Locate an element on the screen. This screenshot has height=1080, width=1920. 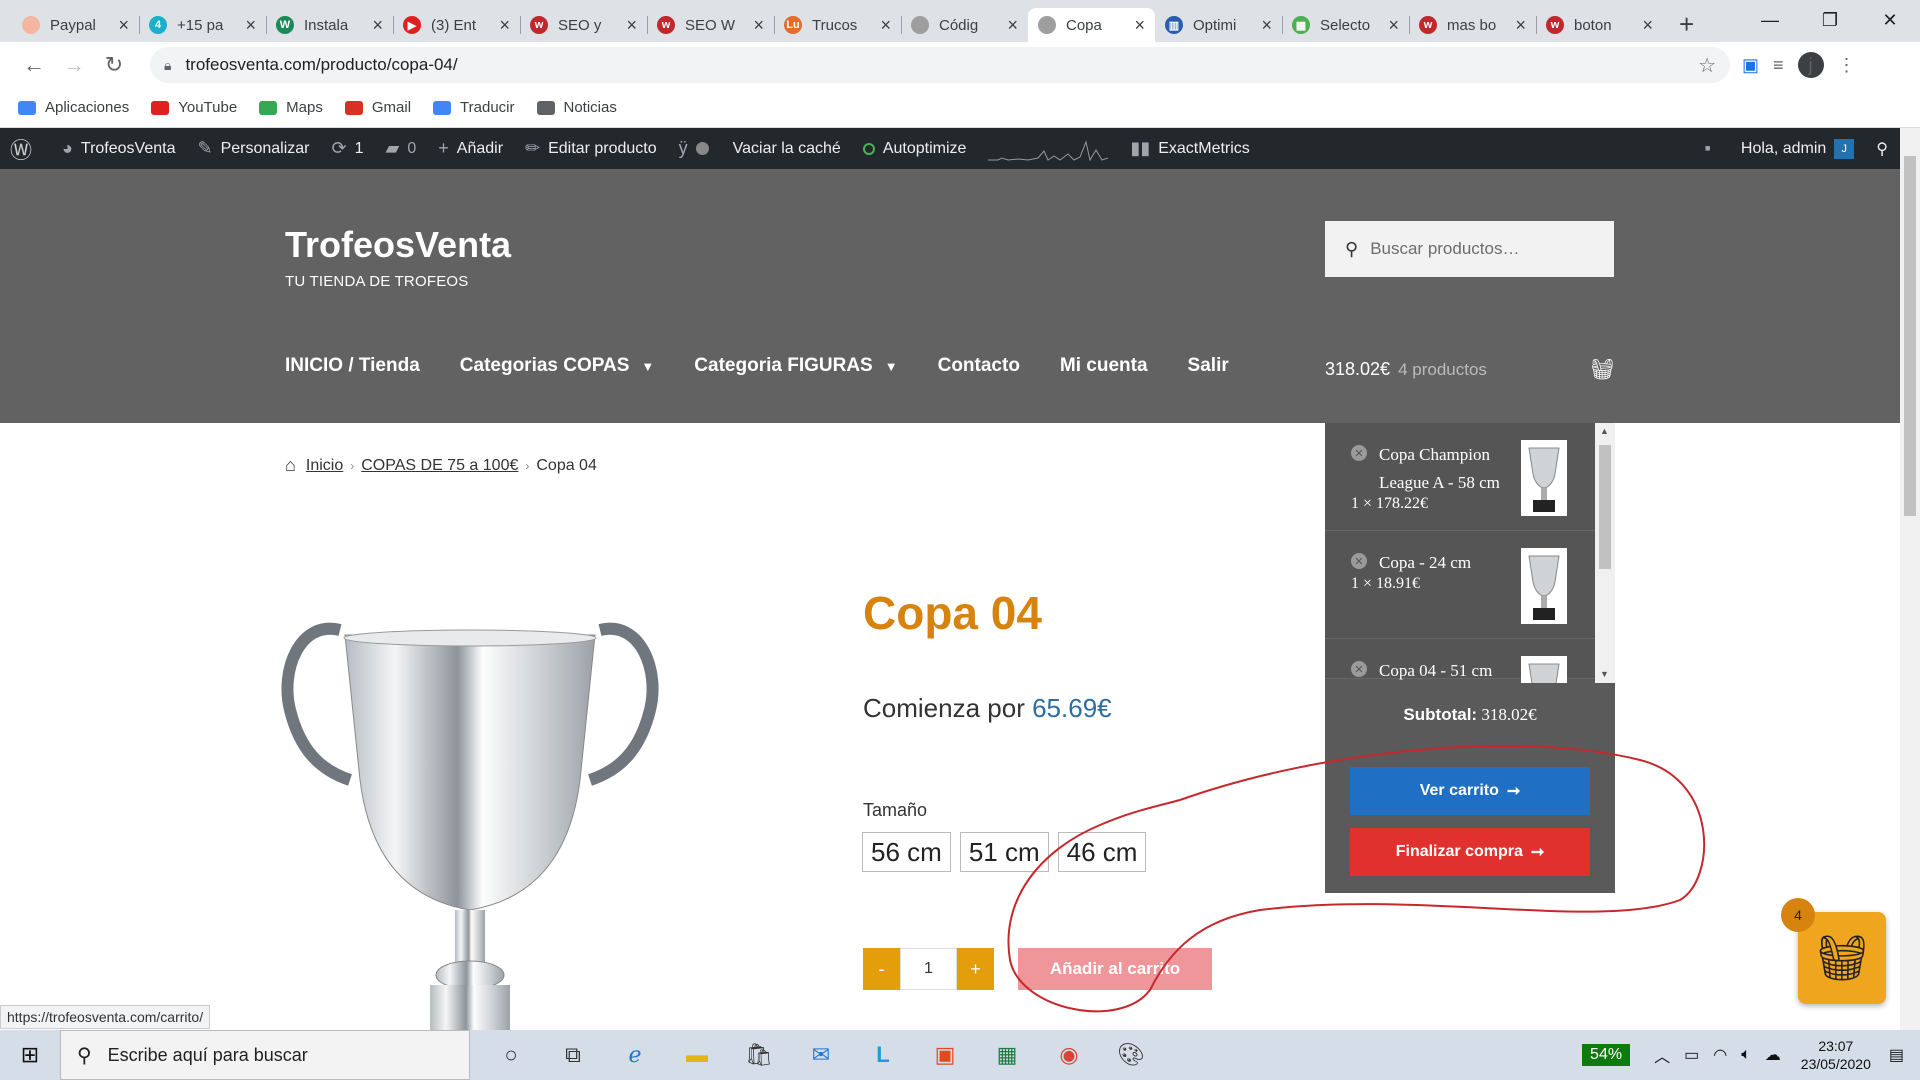
admin-customize-link: ✎ Personalizar is located at coordinates (253, 148).